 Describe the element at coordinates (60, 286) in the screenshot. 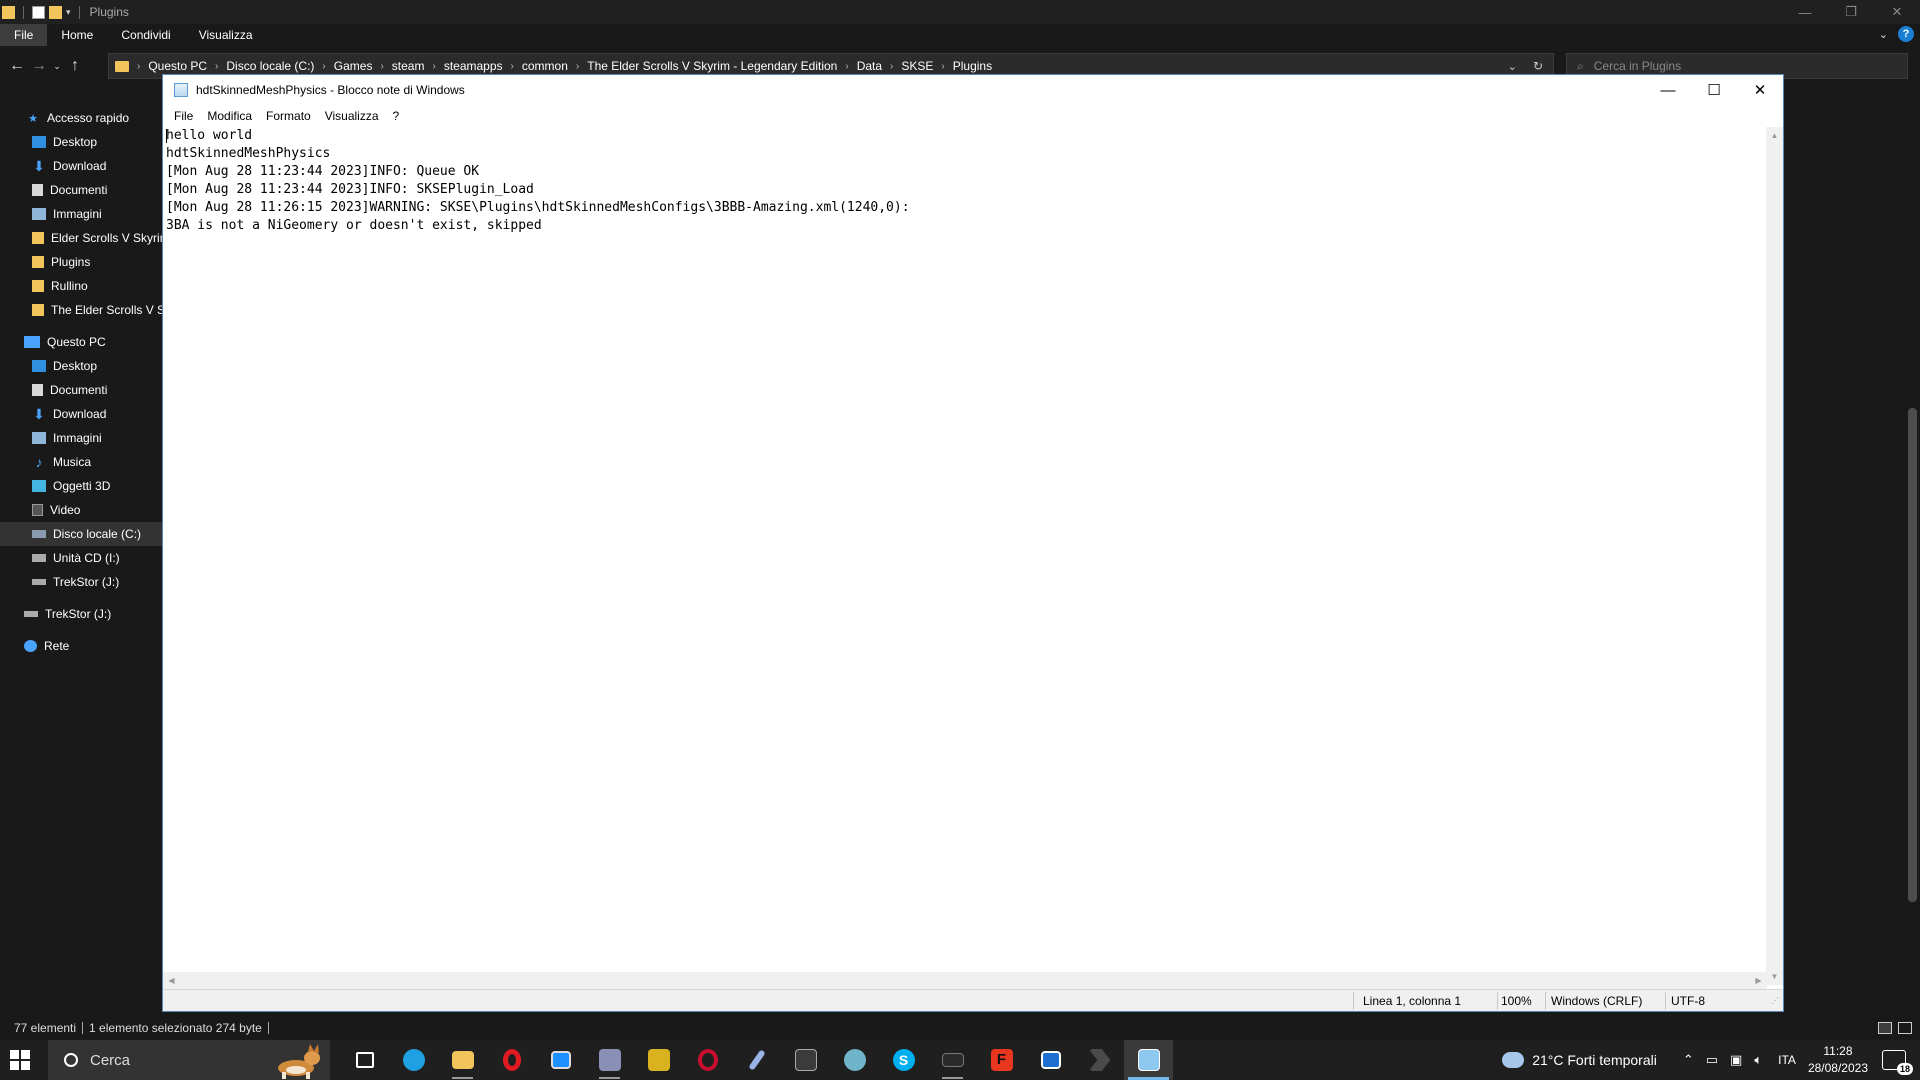

I see `nav-item-rullino: Rullino` at that location.